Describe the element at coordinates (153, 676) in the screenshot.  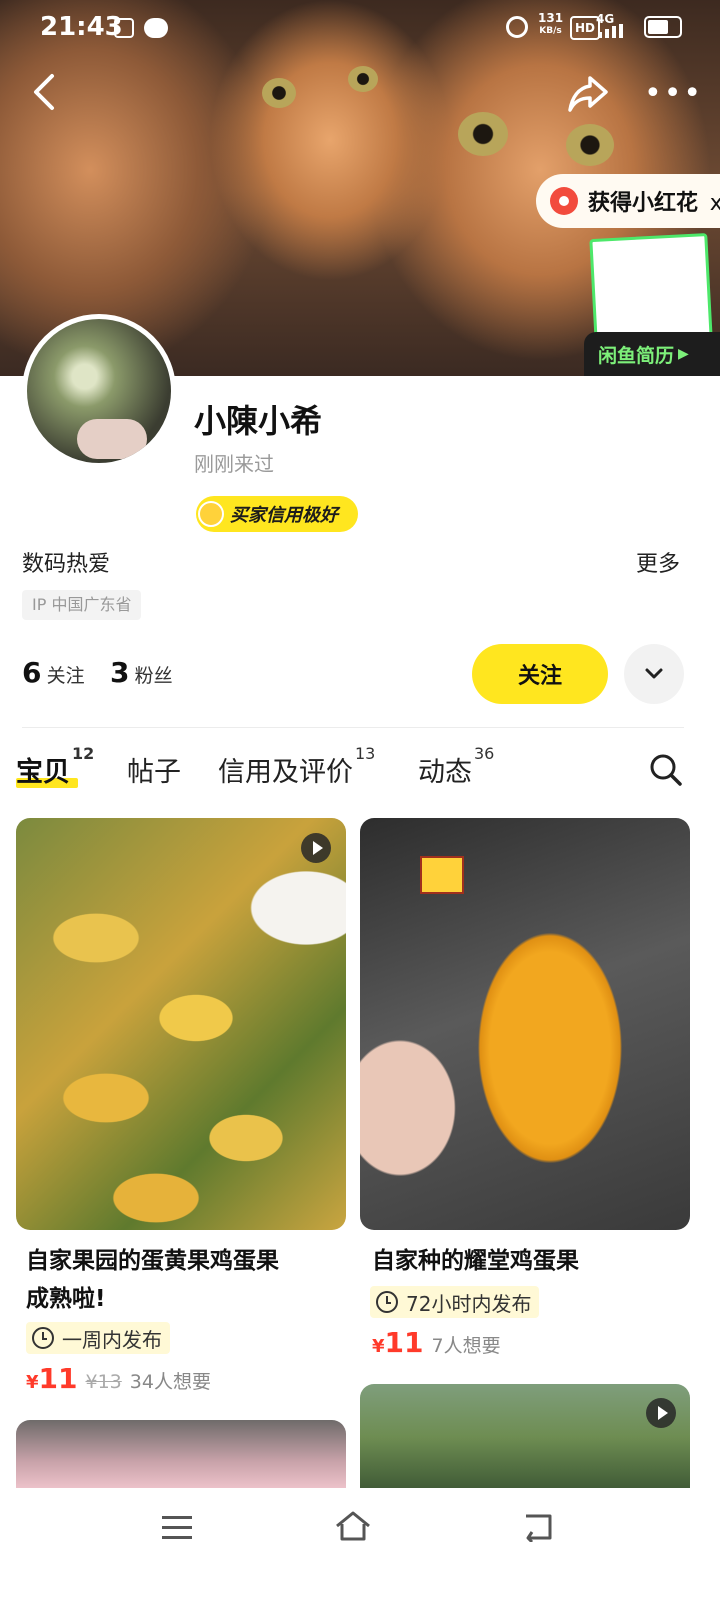
I see `followers-label: 粉丝` at that location.